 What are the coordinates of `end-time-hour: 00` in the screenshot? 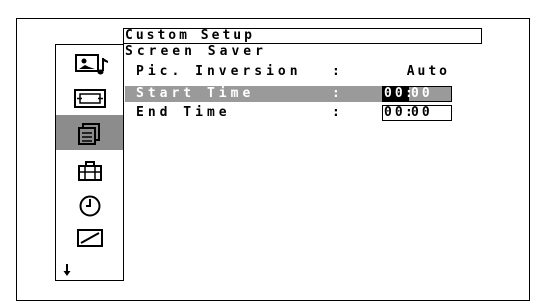 It's located at (395, 113).